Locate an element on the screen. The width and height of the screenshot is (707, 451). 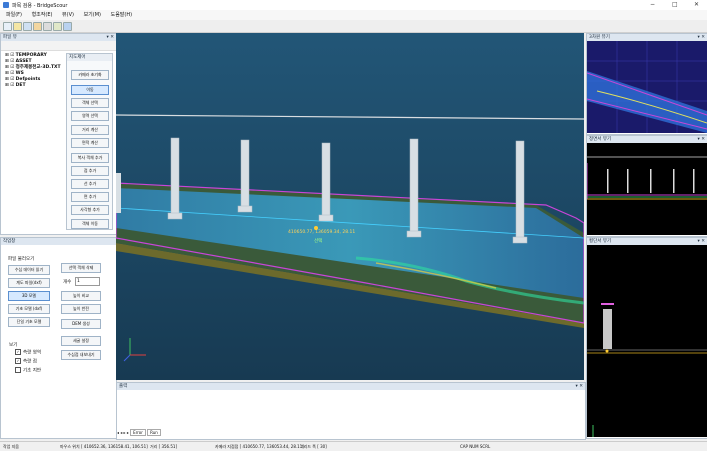
select-area-button: 영역 선택 is located at coordinates (90, 116).